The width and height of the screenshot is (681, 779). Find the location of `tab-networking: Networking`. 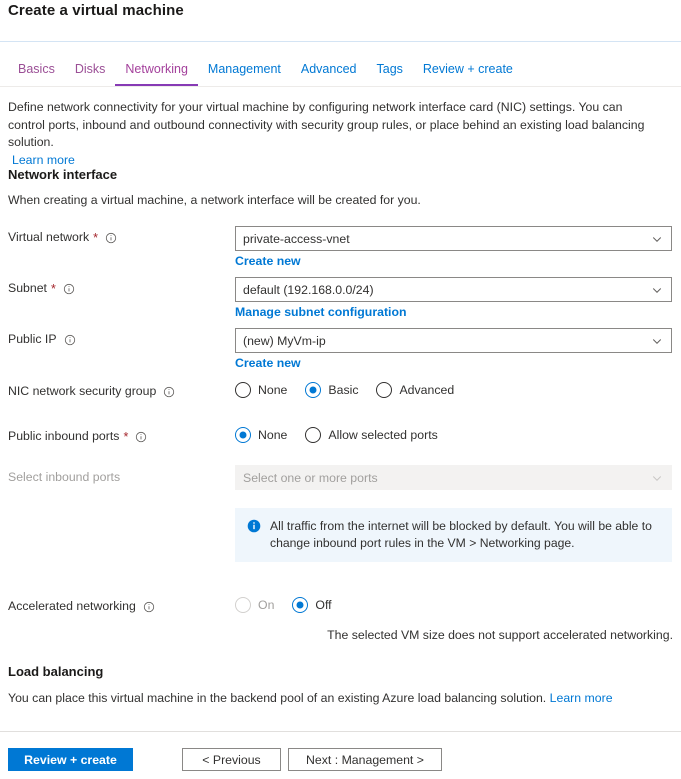

tab-networking: Networking is located at coordinates (156, 74).